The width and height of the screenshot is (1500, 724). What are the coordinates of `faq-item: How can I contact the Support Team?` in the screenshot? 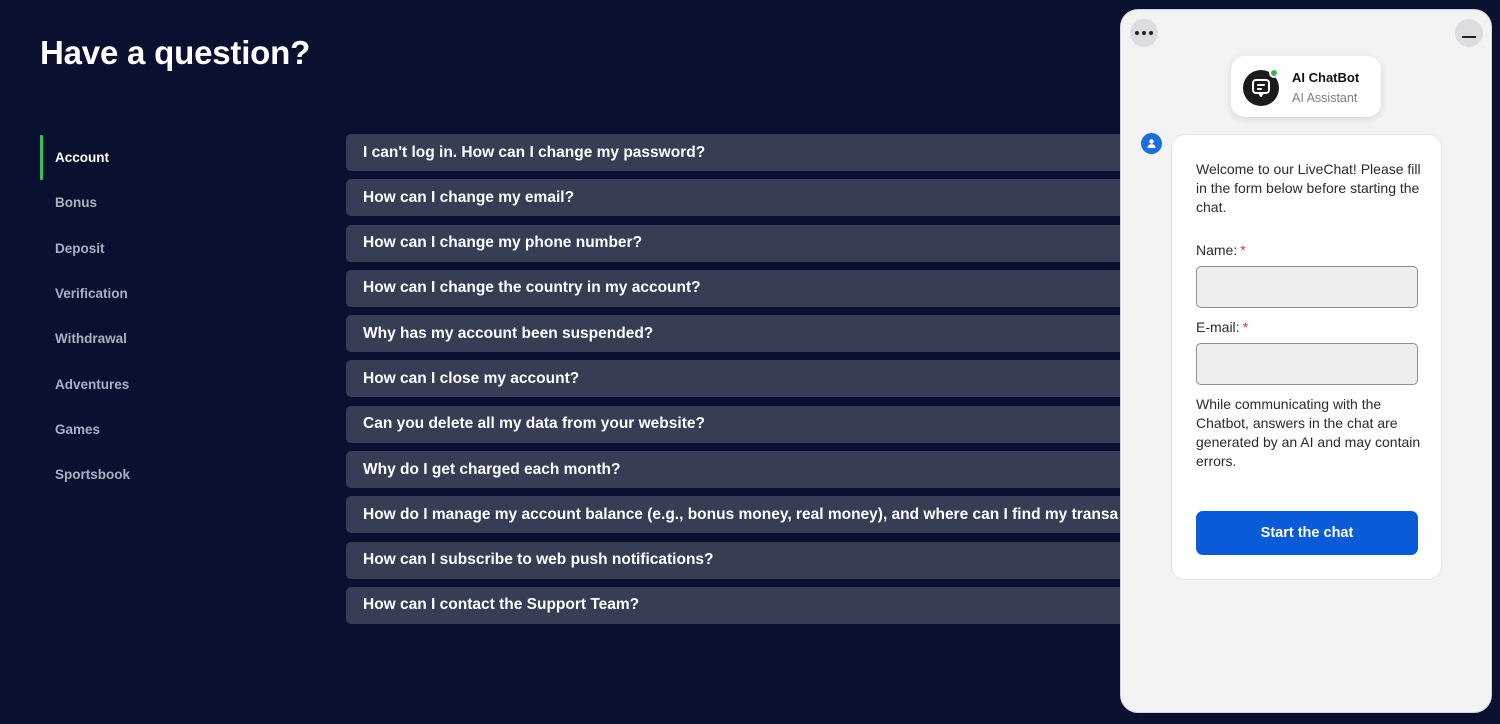 It's located at (746, 605).